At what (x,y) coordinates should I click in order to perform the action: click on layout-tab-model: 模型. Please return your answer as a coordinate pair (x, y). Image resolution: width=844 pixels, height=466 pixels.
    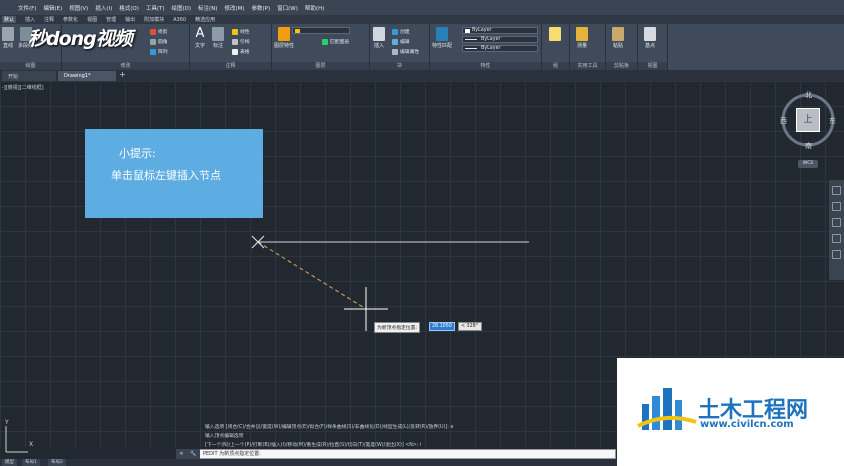
    Looking at the image, I should click on (9, 462).